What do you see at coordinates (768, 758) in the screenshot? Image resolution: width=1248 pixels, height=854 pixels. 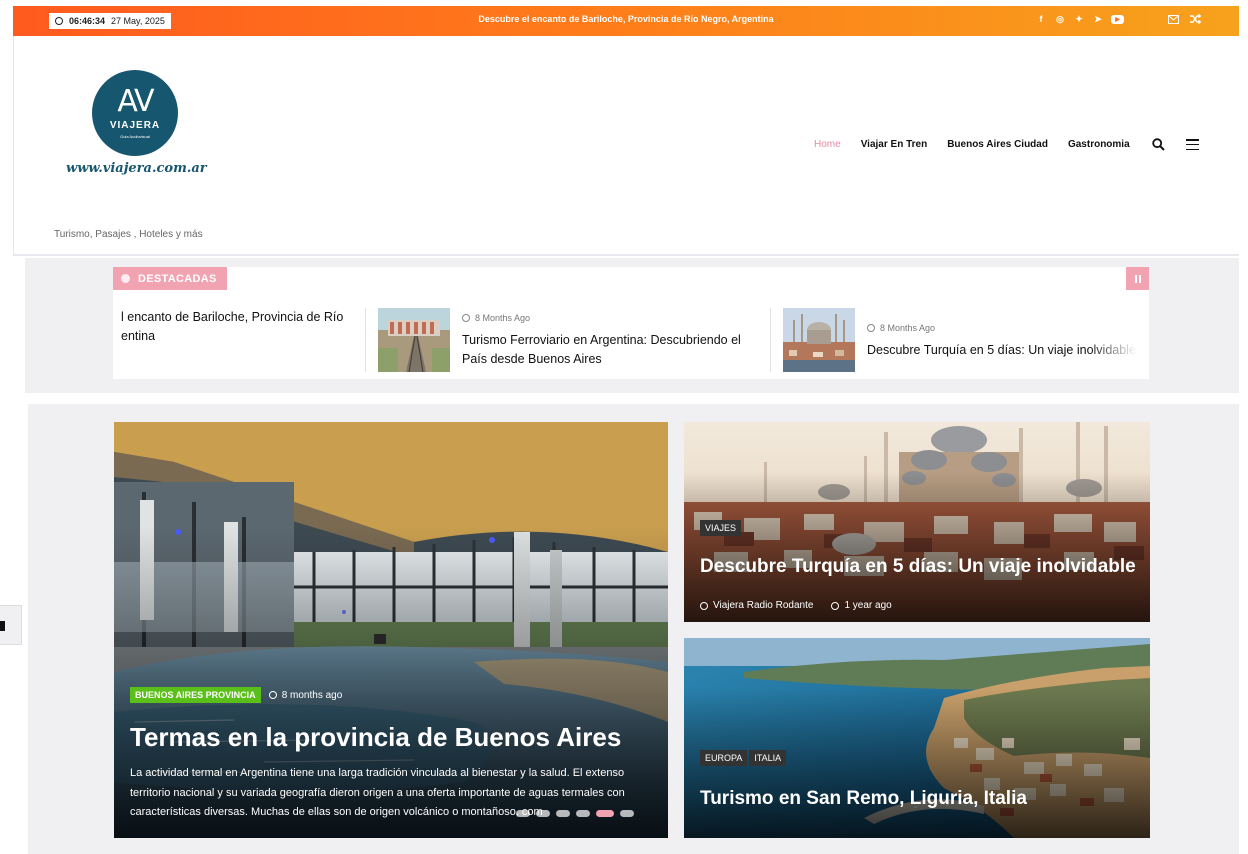 I see `category-badge-italia: ITALIA` at bounding box center [768, 758].